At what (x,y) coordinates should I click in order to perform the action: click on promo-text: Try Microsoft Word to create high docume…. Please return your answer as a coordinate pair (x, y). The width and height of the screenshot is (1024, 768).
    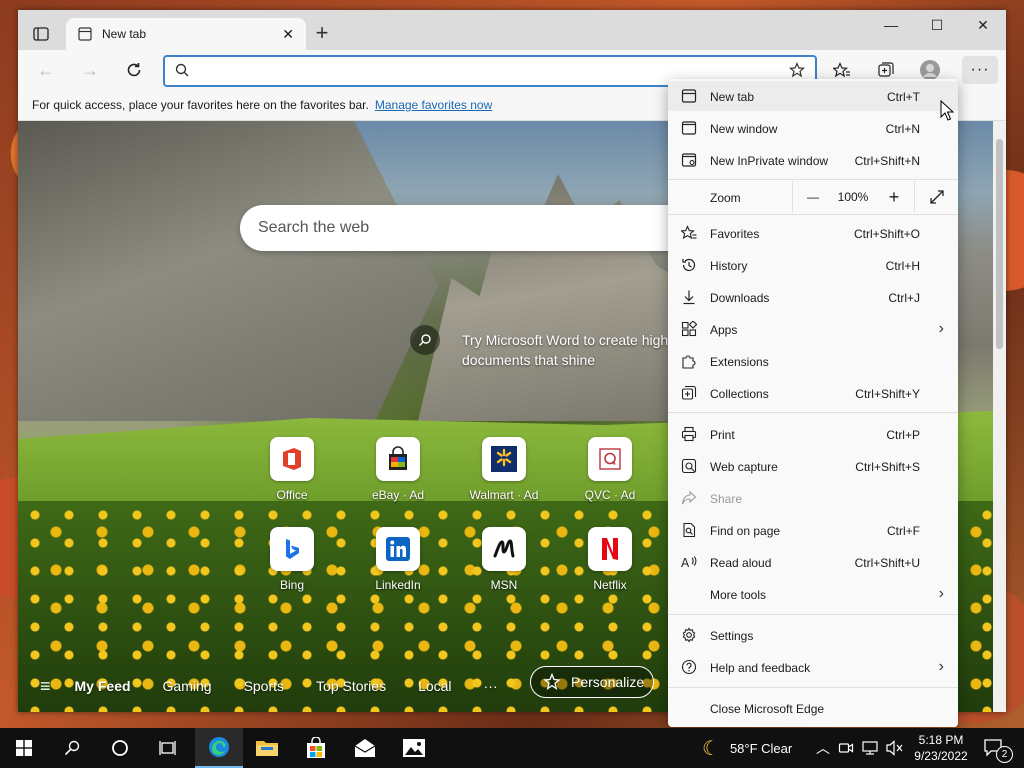
    Looking at the image, I should click on (572, 350).